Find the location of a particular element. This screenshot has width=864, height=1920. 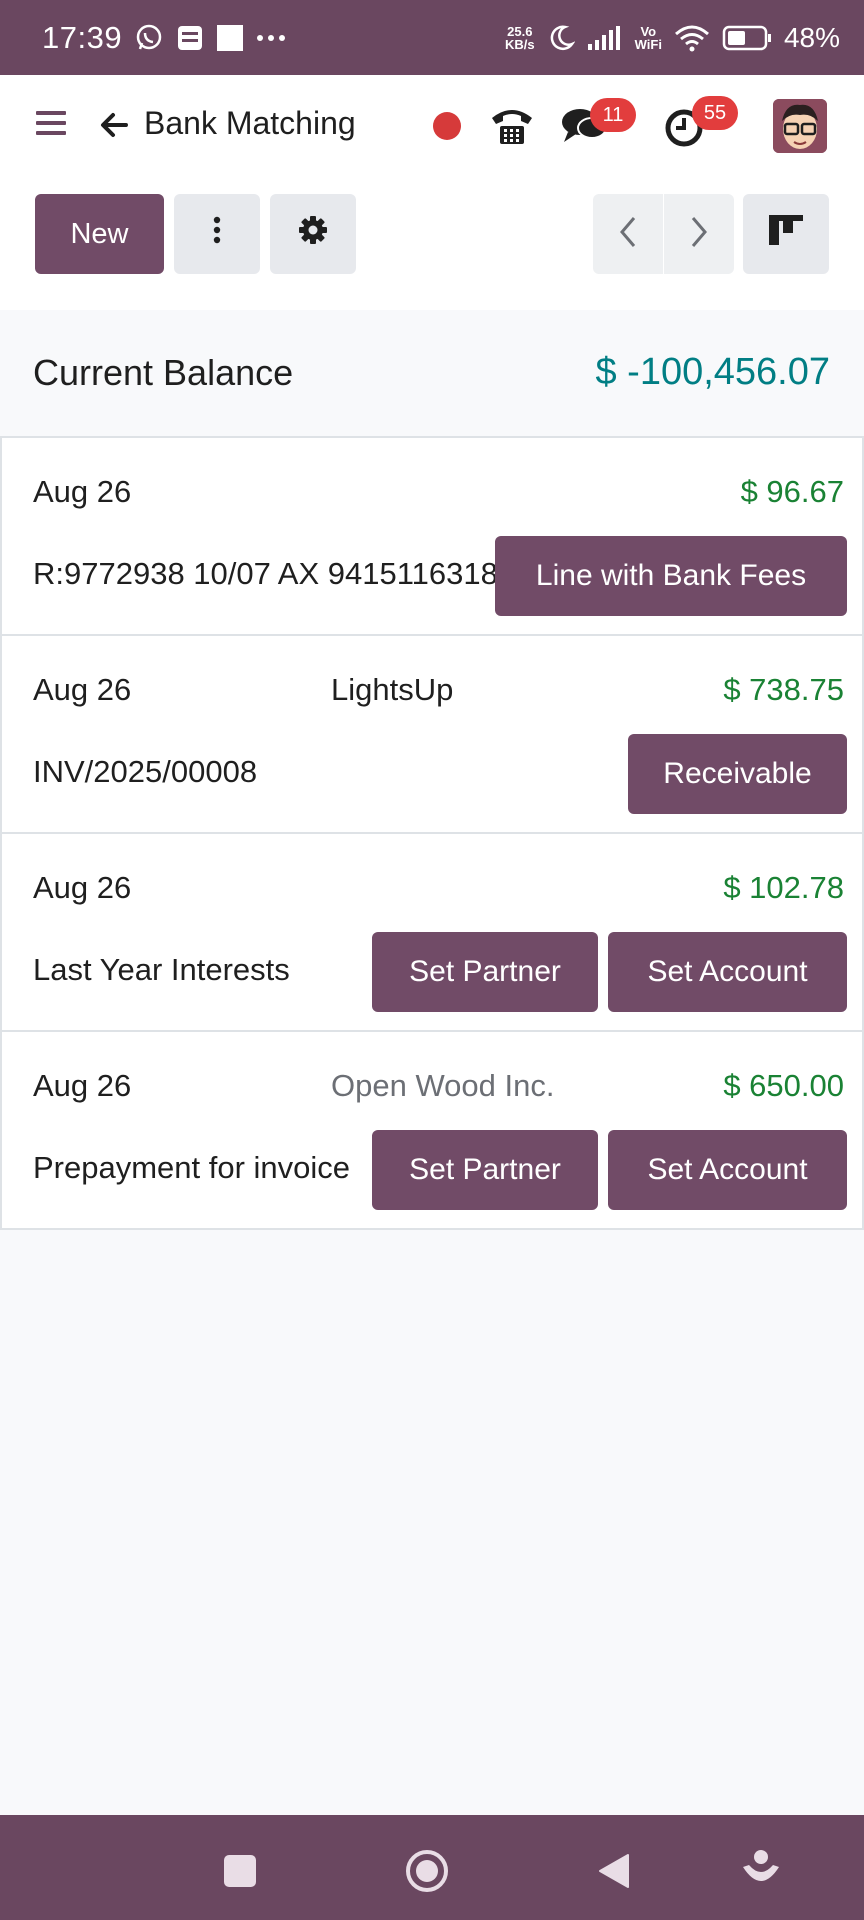

actions-menu-button is located at coordinates (217, 234).